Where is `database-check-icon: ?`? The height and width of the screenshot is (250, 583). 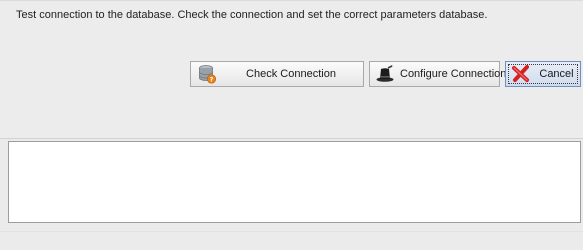
database-check-icon: ? is located at coordinates (207, 74).